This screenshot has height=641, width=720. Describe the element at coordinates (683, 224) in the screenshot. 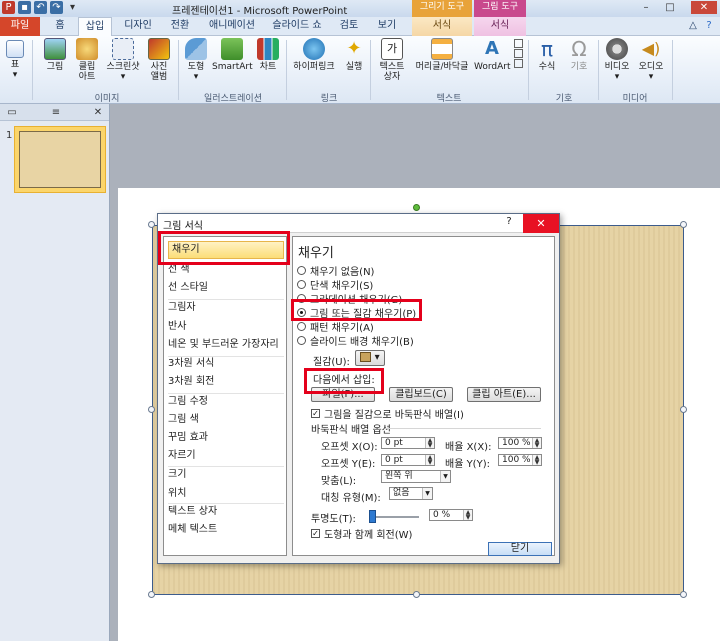

I see `resize-handle-top-right` at that location.